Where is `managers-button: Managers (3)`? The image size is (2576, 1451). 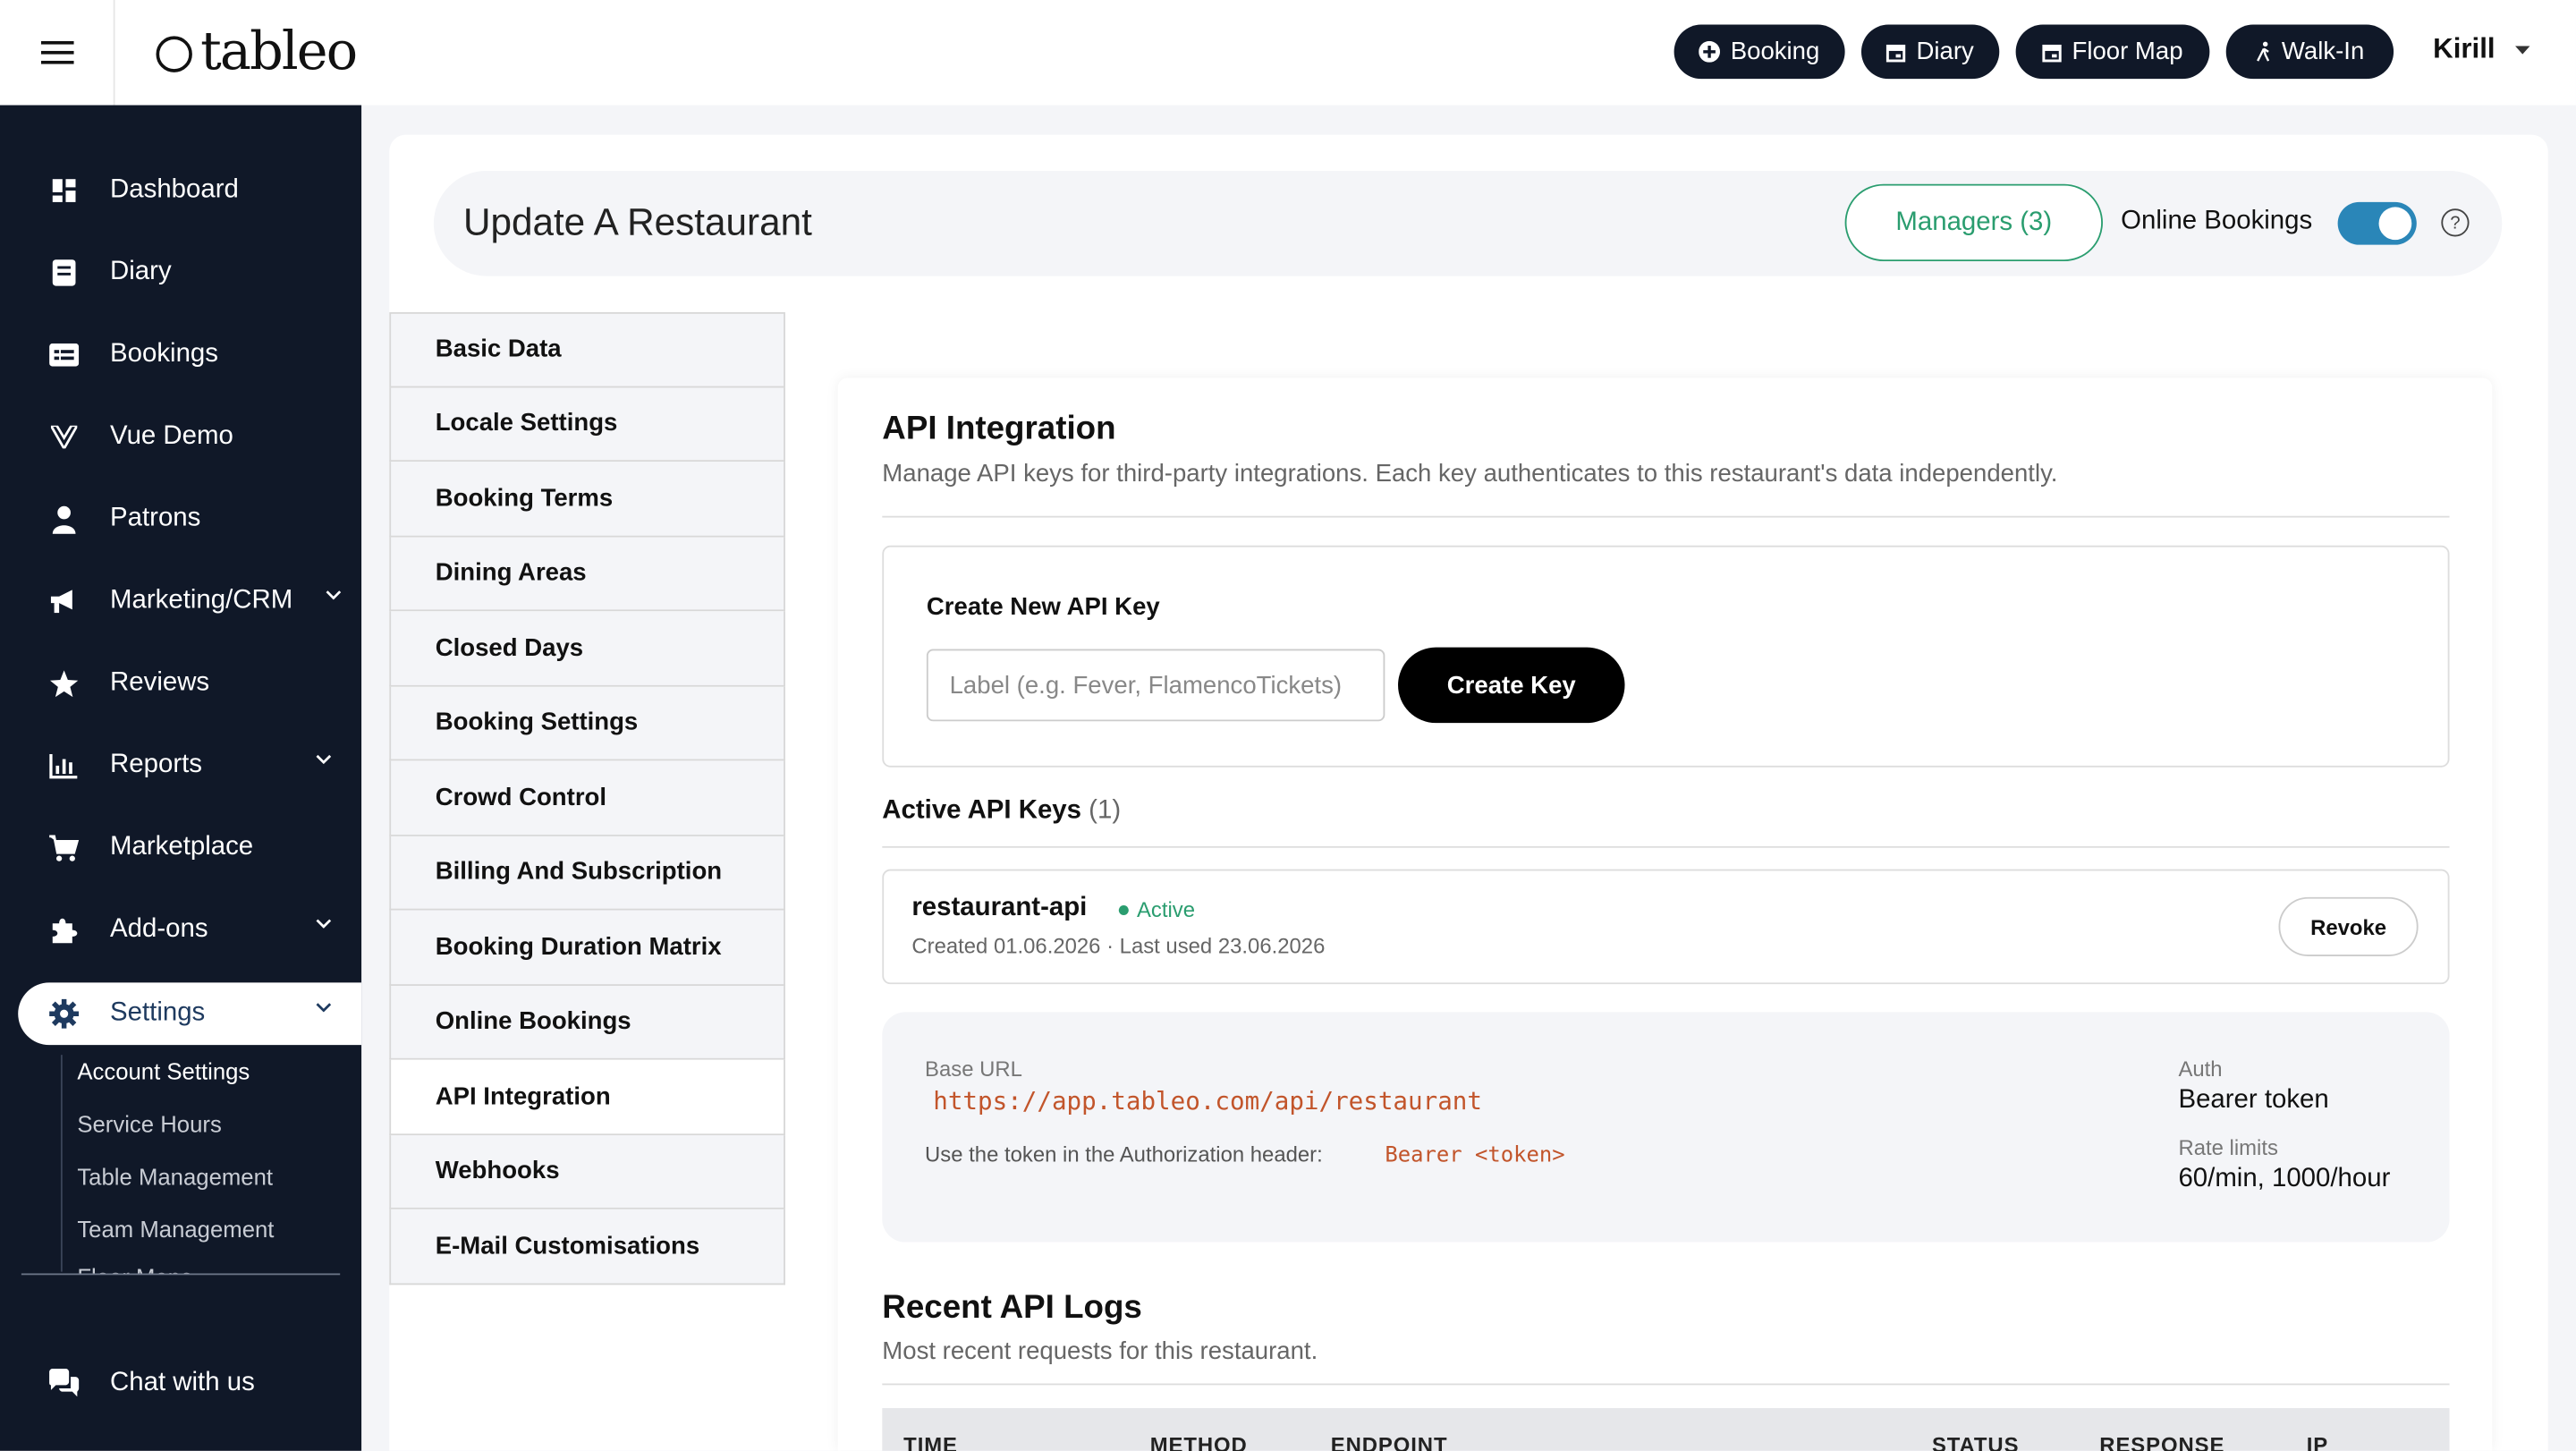
managers-button: Managers (3) is located at coordinates (1973, 222).